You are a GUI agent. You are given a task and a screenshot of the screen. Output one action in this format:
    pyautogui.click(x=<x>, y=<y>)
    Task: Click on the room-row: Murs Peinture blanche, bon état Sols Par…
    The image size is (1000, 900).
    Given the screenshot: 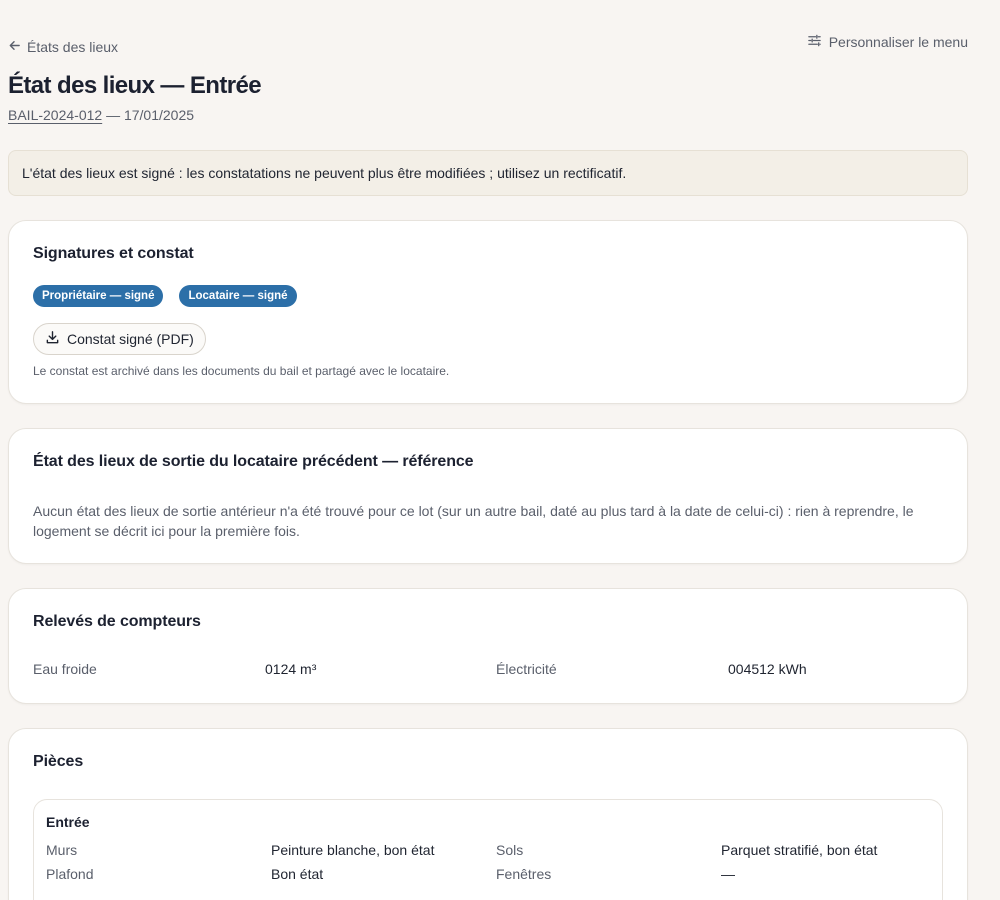 What is the action you would take?
    pyautogui.click(x=488, y=852)
    